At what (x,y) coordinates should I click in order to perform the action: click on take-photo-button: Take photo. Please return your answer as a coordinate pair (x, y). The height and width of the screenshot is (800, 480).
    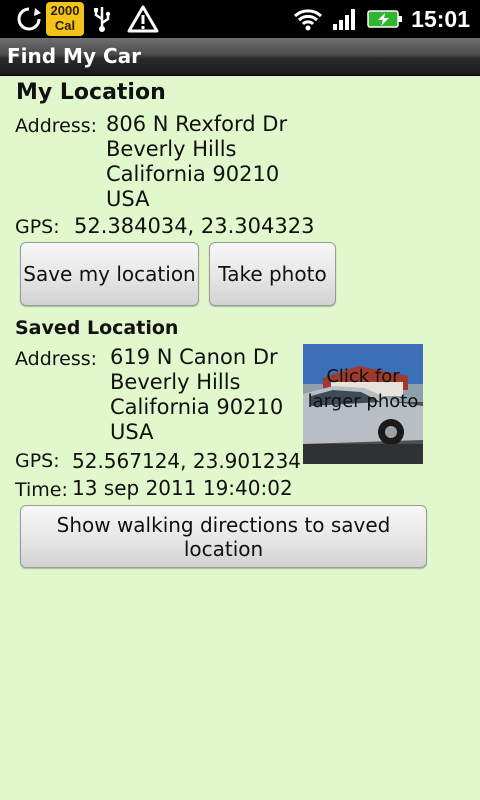
    Looking at the image, I should click on (272, 274).